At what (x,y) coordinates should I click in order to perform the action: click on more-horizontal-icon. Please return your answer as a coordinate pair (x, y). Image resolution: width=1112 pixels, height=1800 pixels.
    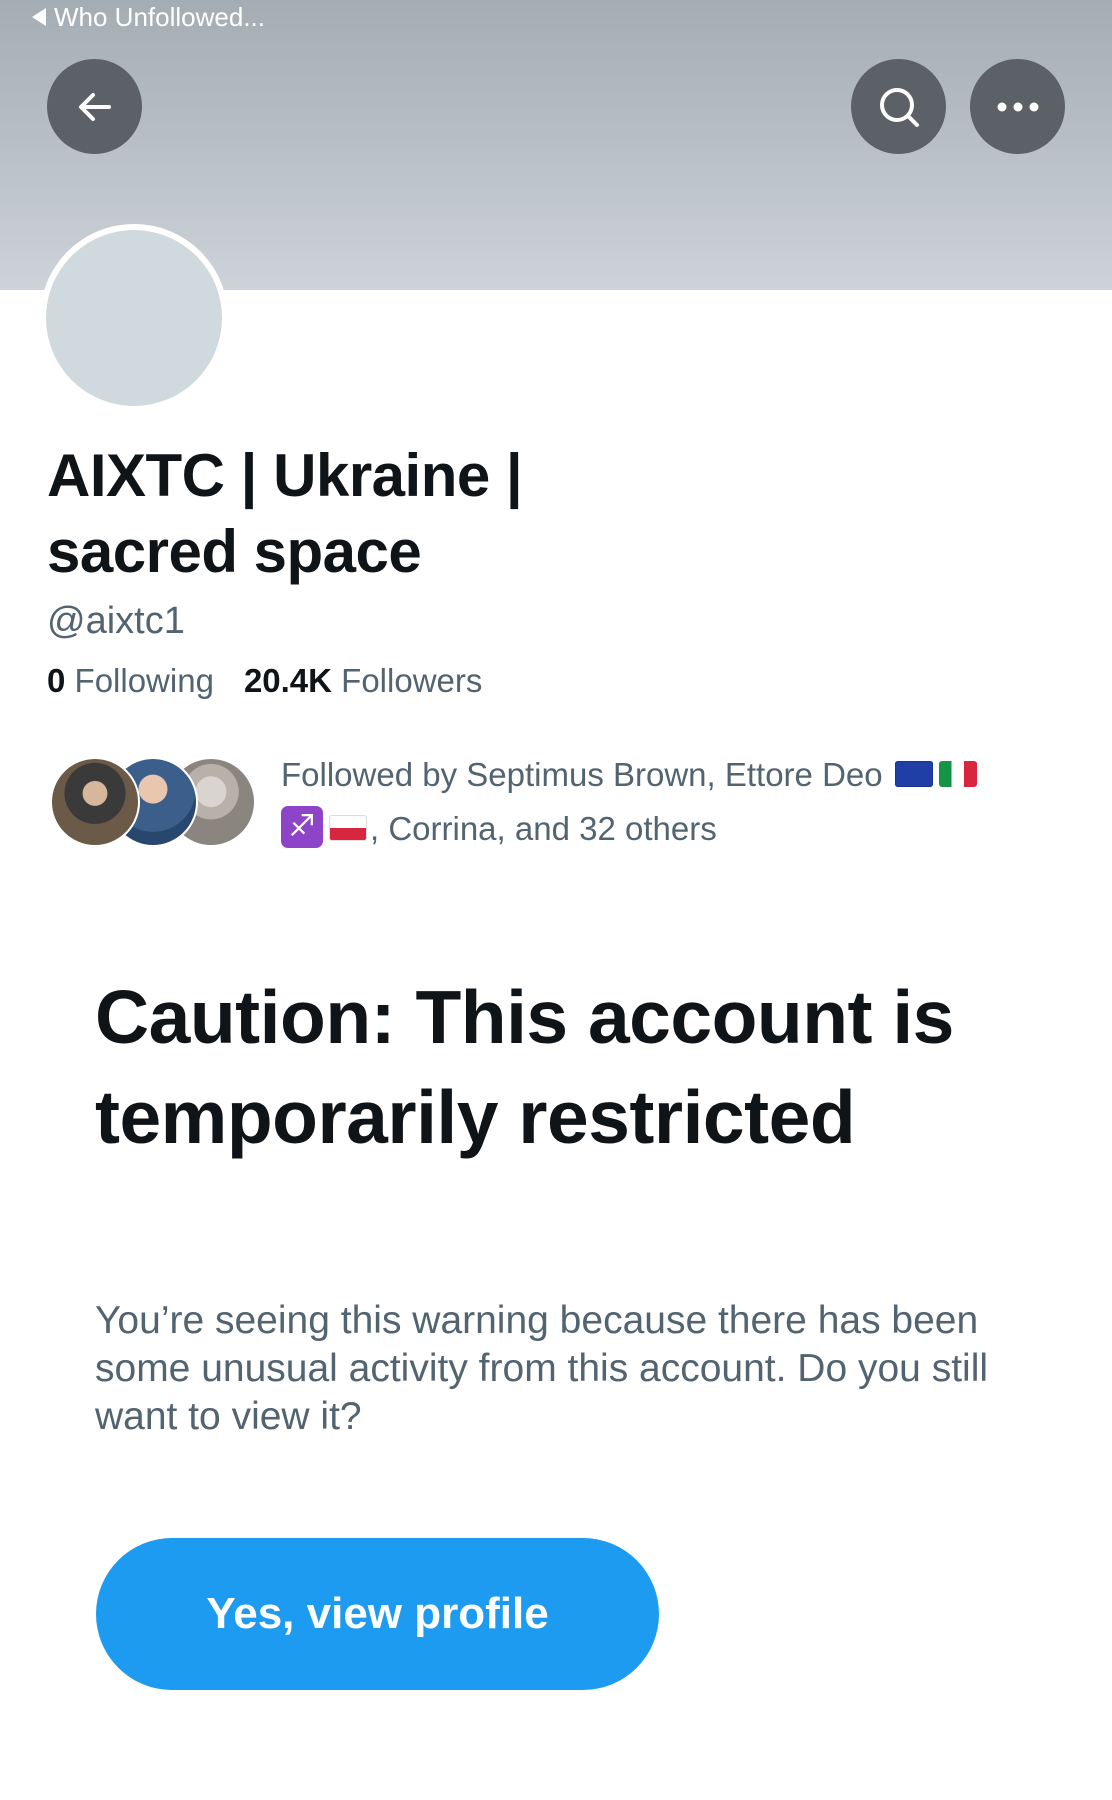
    Looking at the image, I should click on (1017, 106).